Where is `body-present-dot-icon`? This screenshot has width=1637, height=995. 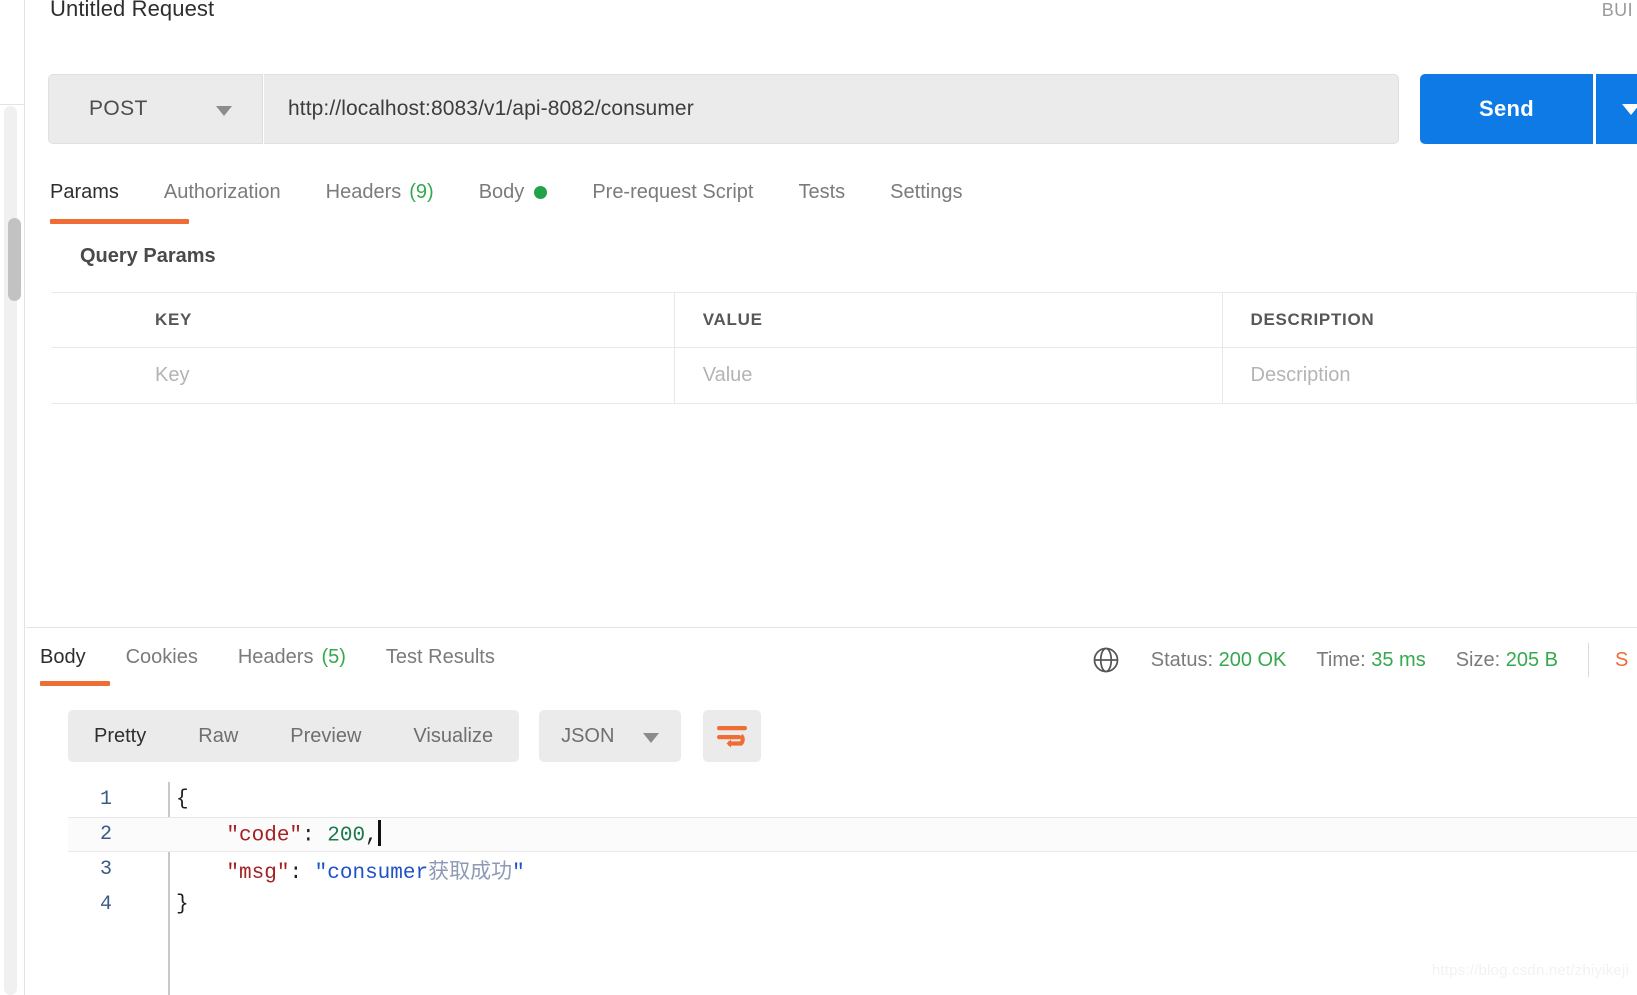
body-present-dot-icon is located at coordinates (541, 192).